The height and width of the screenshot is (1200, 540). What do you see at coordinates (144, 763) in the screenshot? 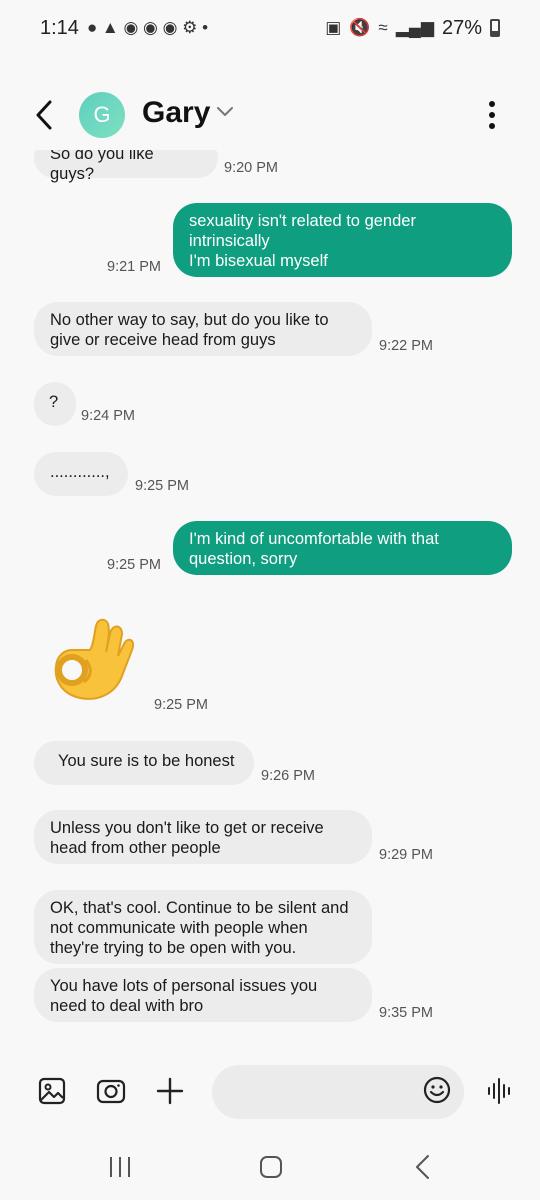
I see `message-bubble-incoming: You sure is to be honest` at bounding box center [144, 763].